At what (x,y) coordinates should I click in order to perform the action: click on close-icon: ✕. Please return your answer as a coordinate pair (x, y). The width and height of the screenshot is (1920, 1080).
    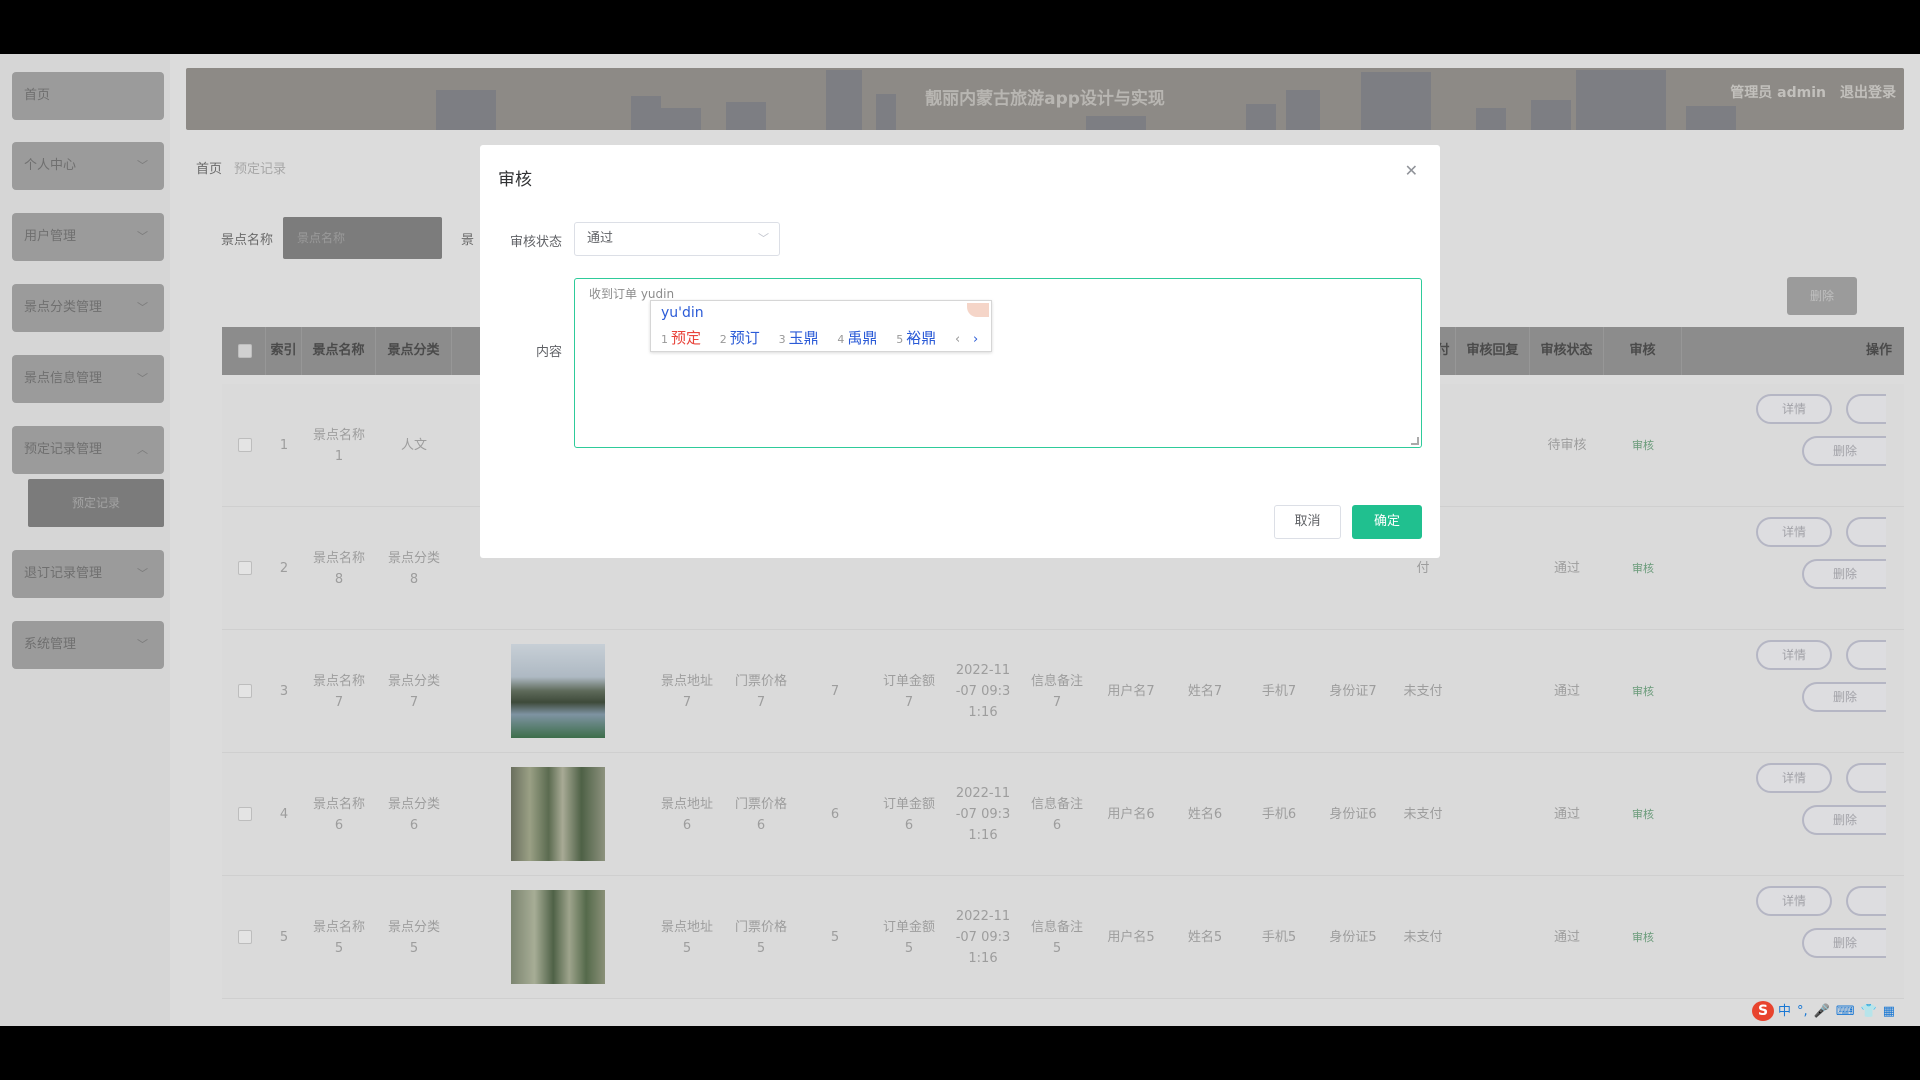
    Looking at the image, I should click on (1411, 170).